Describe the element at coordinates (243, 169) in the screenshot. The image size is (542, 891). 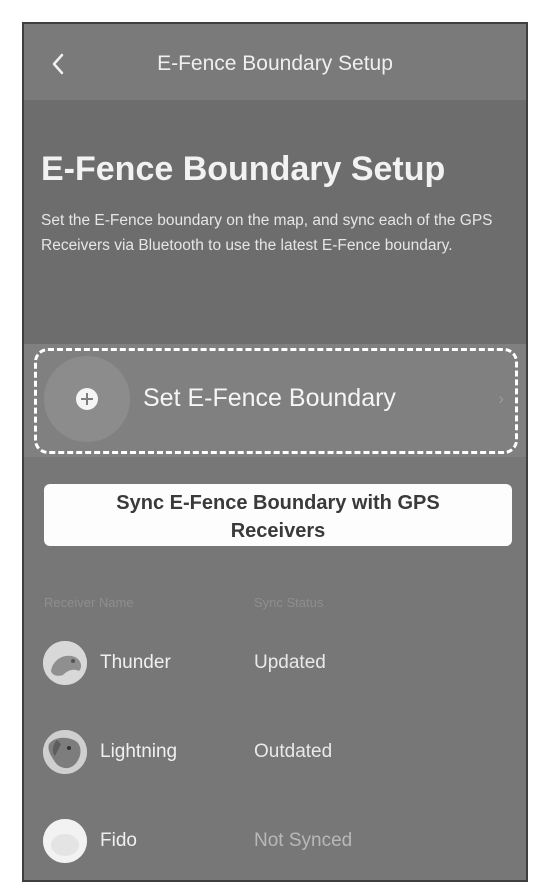
I see `page-title: E-Fence Boundary Setup` at that location.